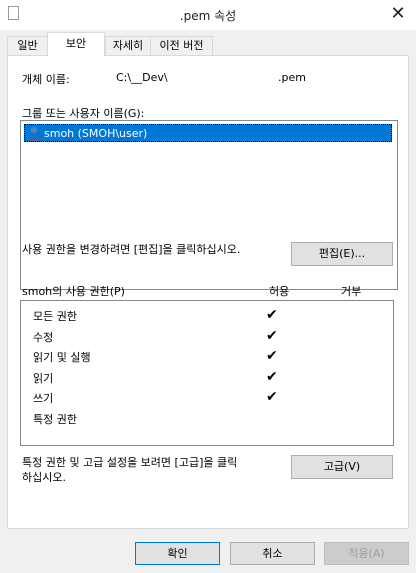 The height and width of the screenshot is (573, 416). Describe the element at coordinates (34, 133) in the screenshot. I see `user-icon` at that location.